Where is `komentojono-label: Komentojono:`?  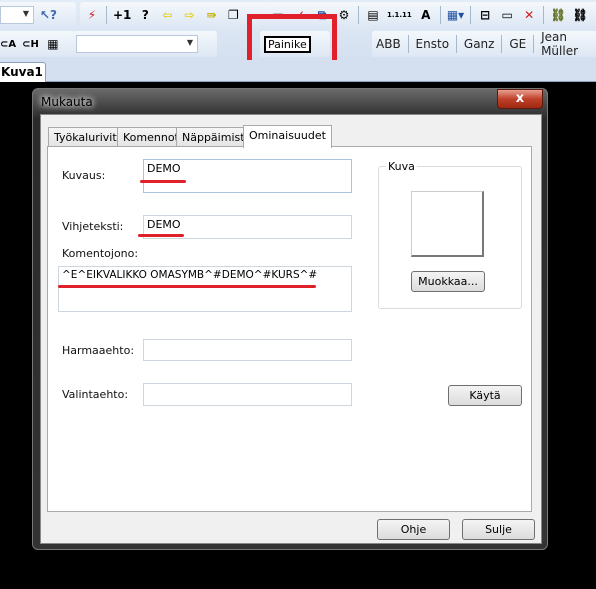
komentojono-label: Komentojono: is located at coordinates (100, 253).